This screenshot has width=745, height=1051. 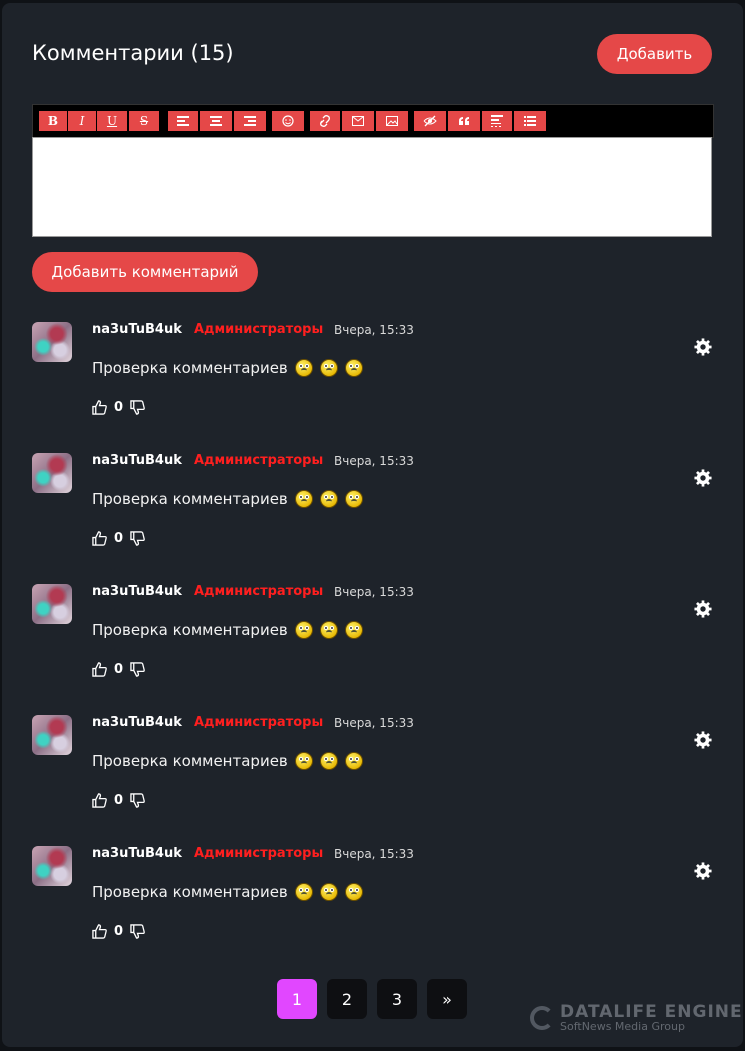 I want to click on email-button, so click(x=358, y=121).